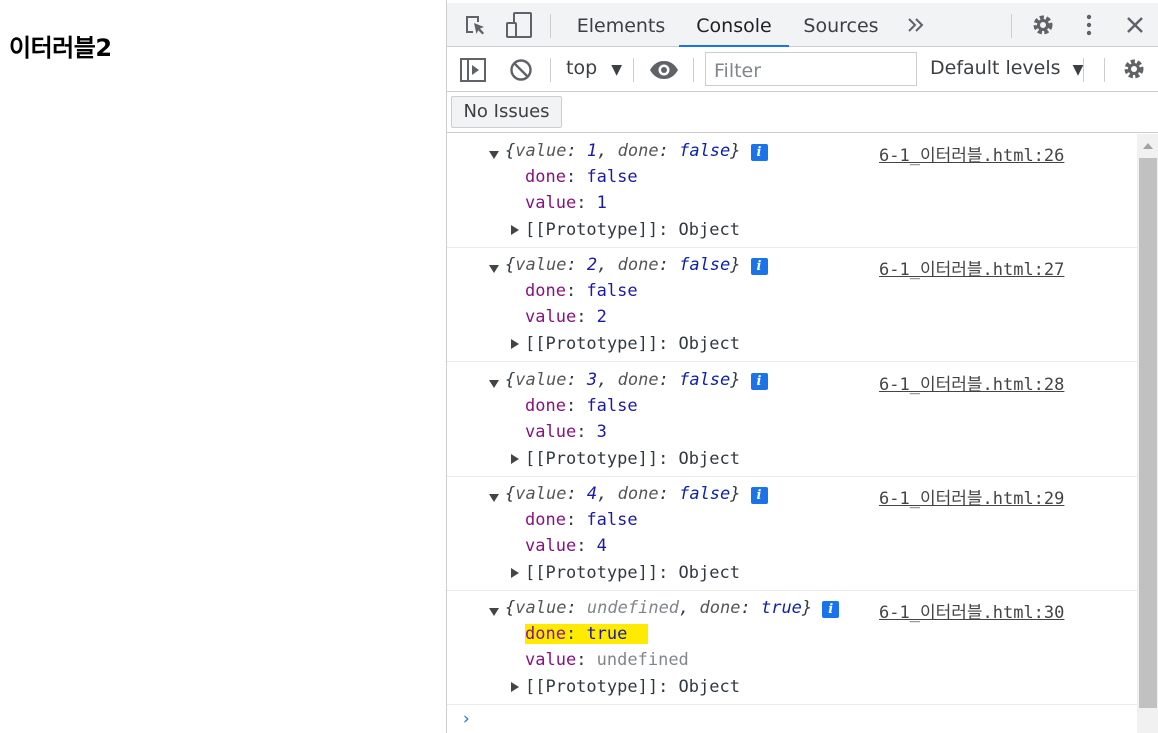 The height and width of the screenshot is (733, 1158). I want to click on object-summary: {value: 3, done: false}, so click(623, 380).